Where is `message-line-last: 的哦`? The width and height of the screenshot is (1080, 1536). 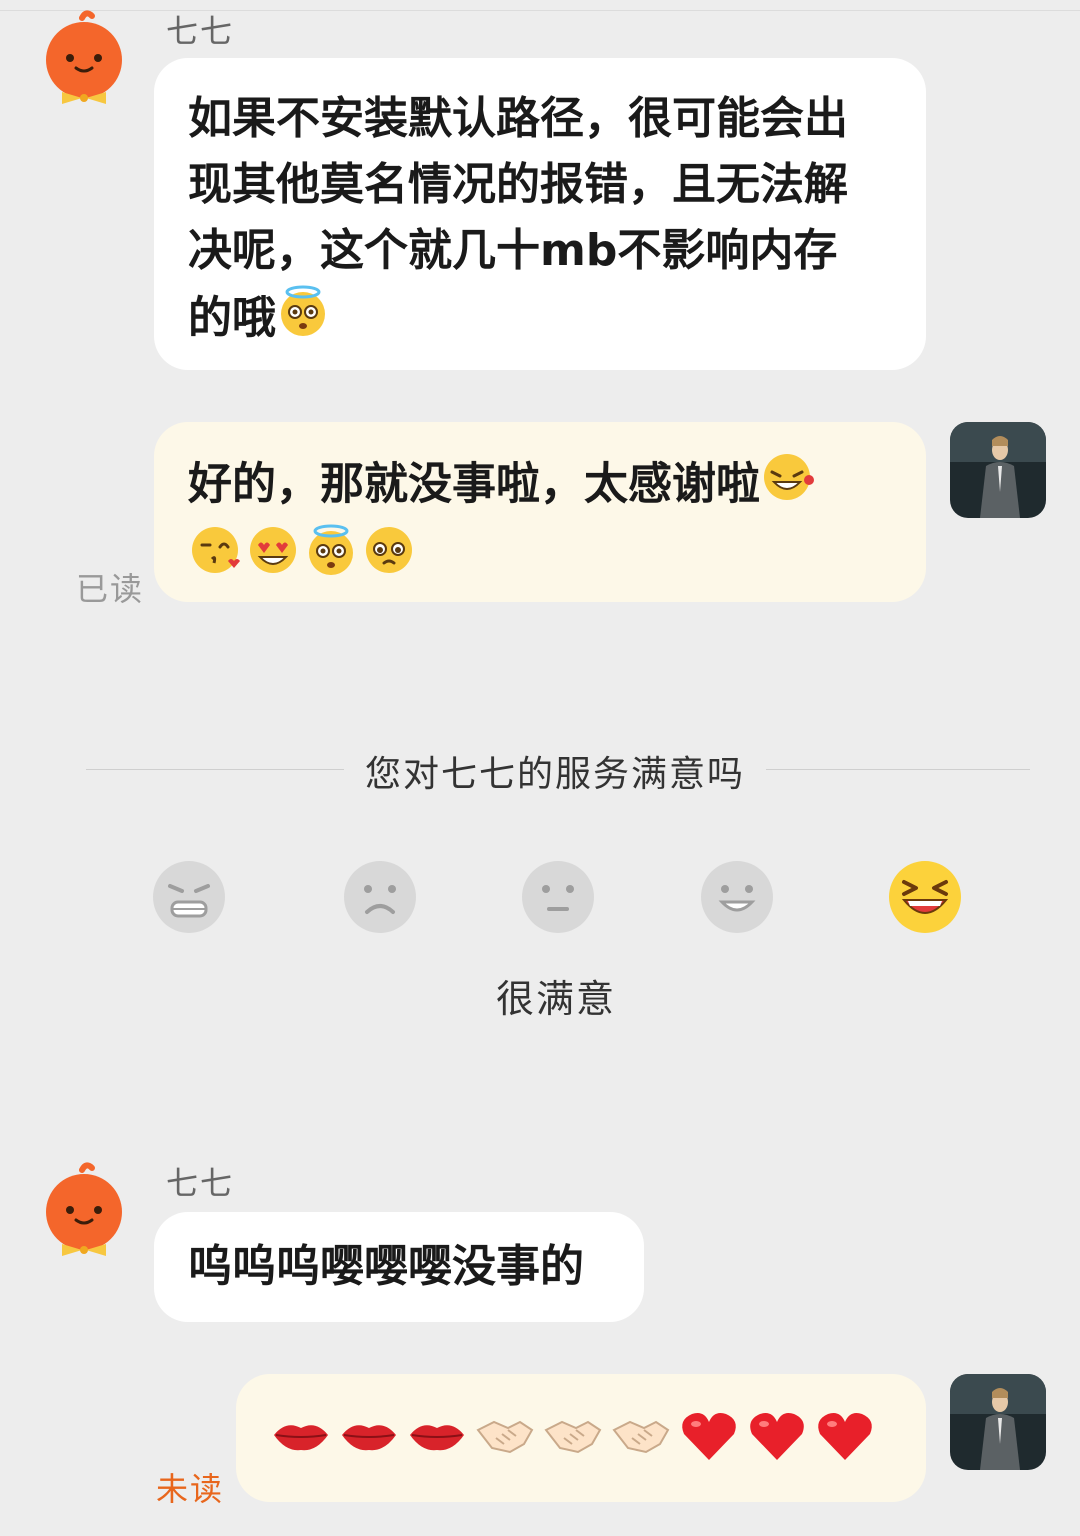
message-line-last: 的哦 is located at coordinates (540, 320).